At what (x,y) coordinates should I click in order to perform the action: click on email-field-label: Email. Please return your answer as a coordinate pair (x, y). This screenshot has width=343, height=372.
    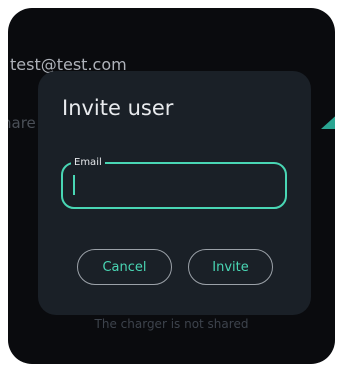
    Looking at the image, I should click on (88, 162).